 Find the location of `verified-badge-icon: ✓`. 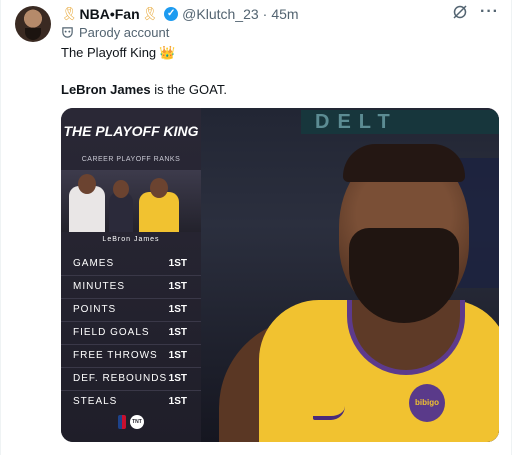

verified-badge-icon: ✓ is located at coordinates (171, 14).